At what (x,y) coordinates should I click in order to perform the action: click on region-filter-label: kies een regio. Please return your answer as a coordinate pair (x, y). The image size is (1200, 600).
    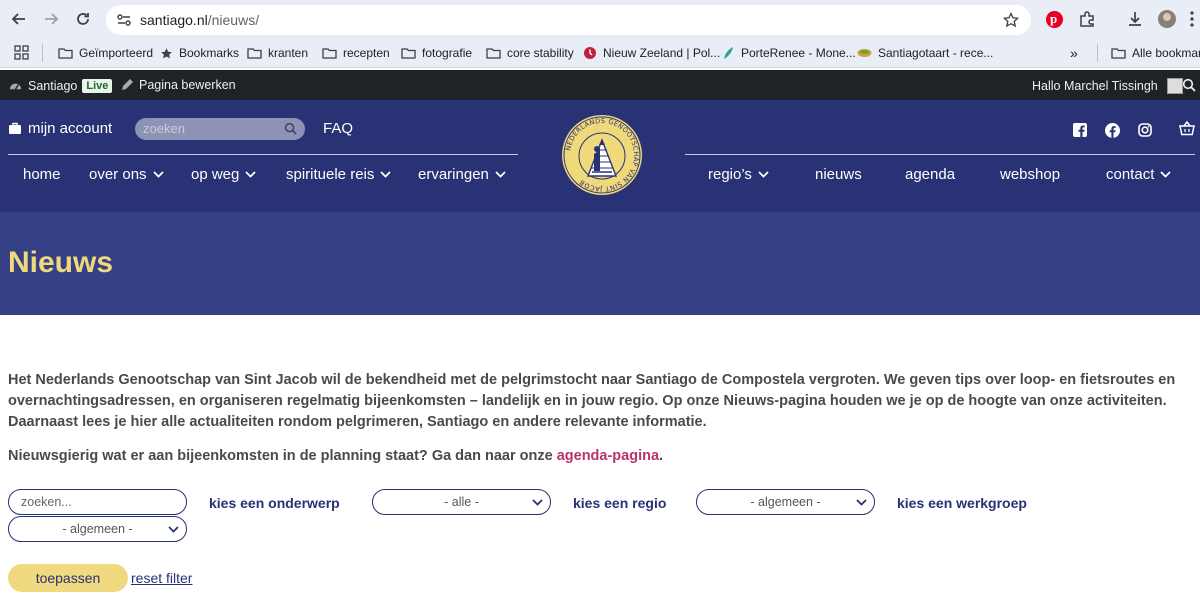
    Looking at the image, I should click on (620, 503).